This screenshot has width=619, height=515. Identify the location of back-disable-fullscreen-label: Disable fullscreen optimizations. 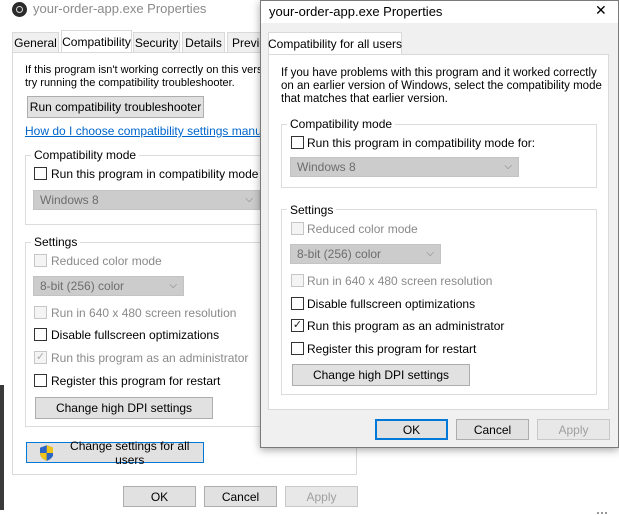
(135, 335).